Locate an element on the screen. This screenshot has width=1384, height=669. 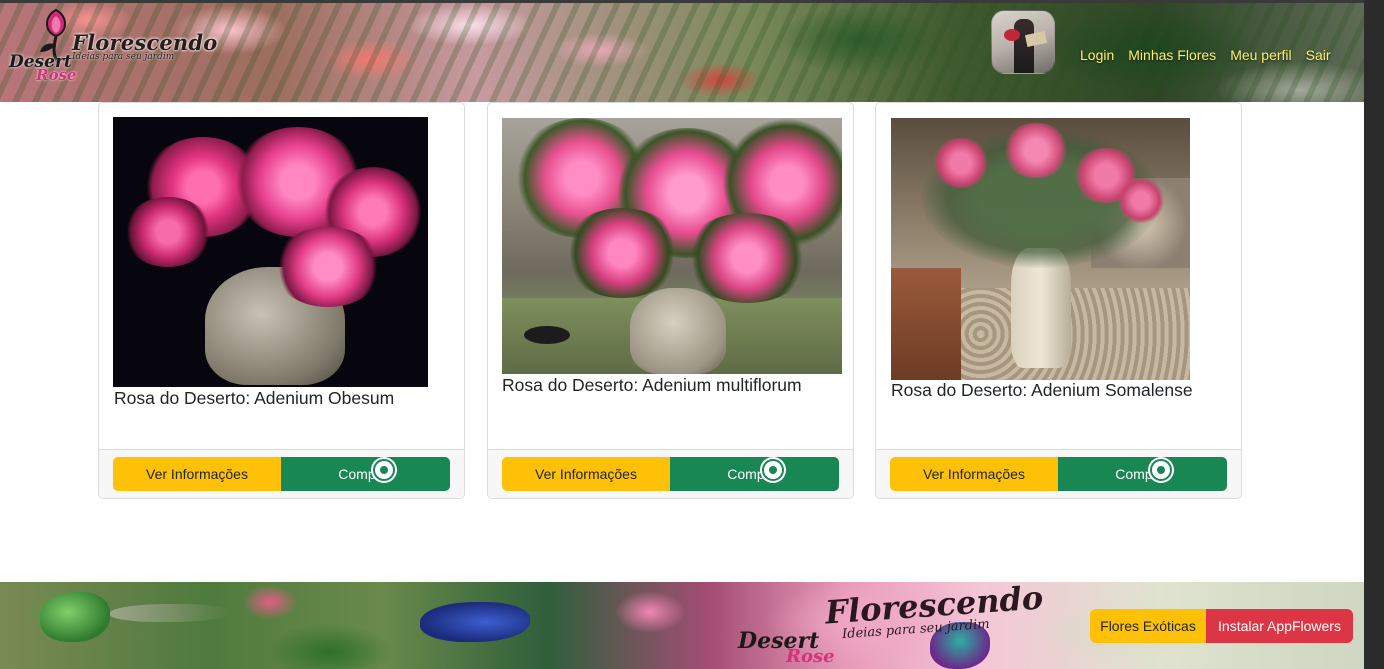
scrollbar-gutter is located at coordinates (1374, 334).